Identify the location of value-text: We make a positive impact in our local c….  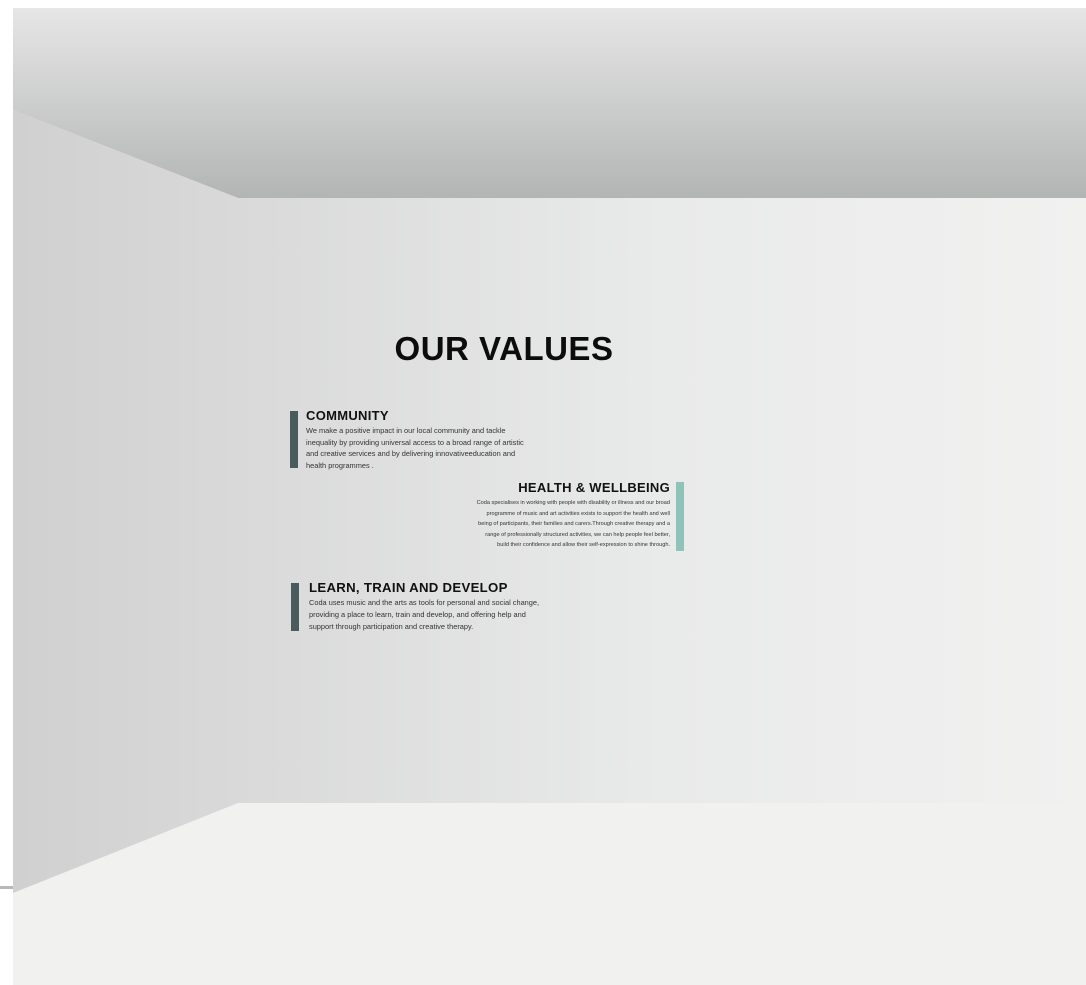
(415, 448).